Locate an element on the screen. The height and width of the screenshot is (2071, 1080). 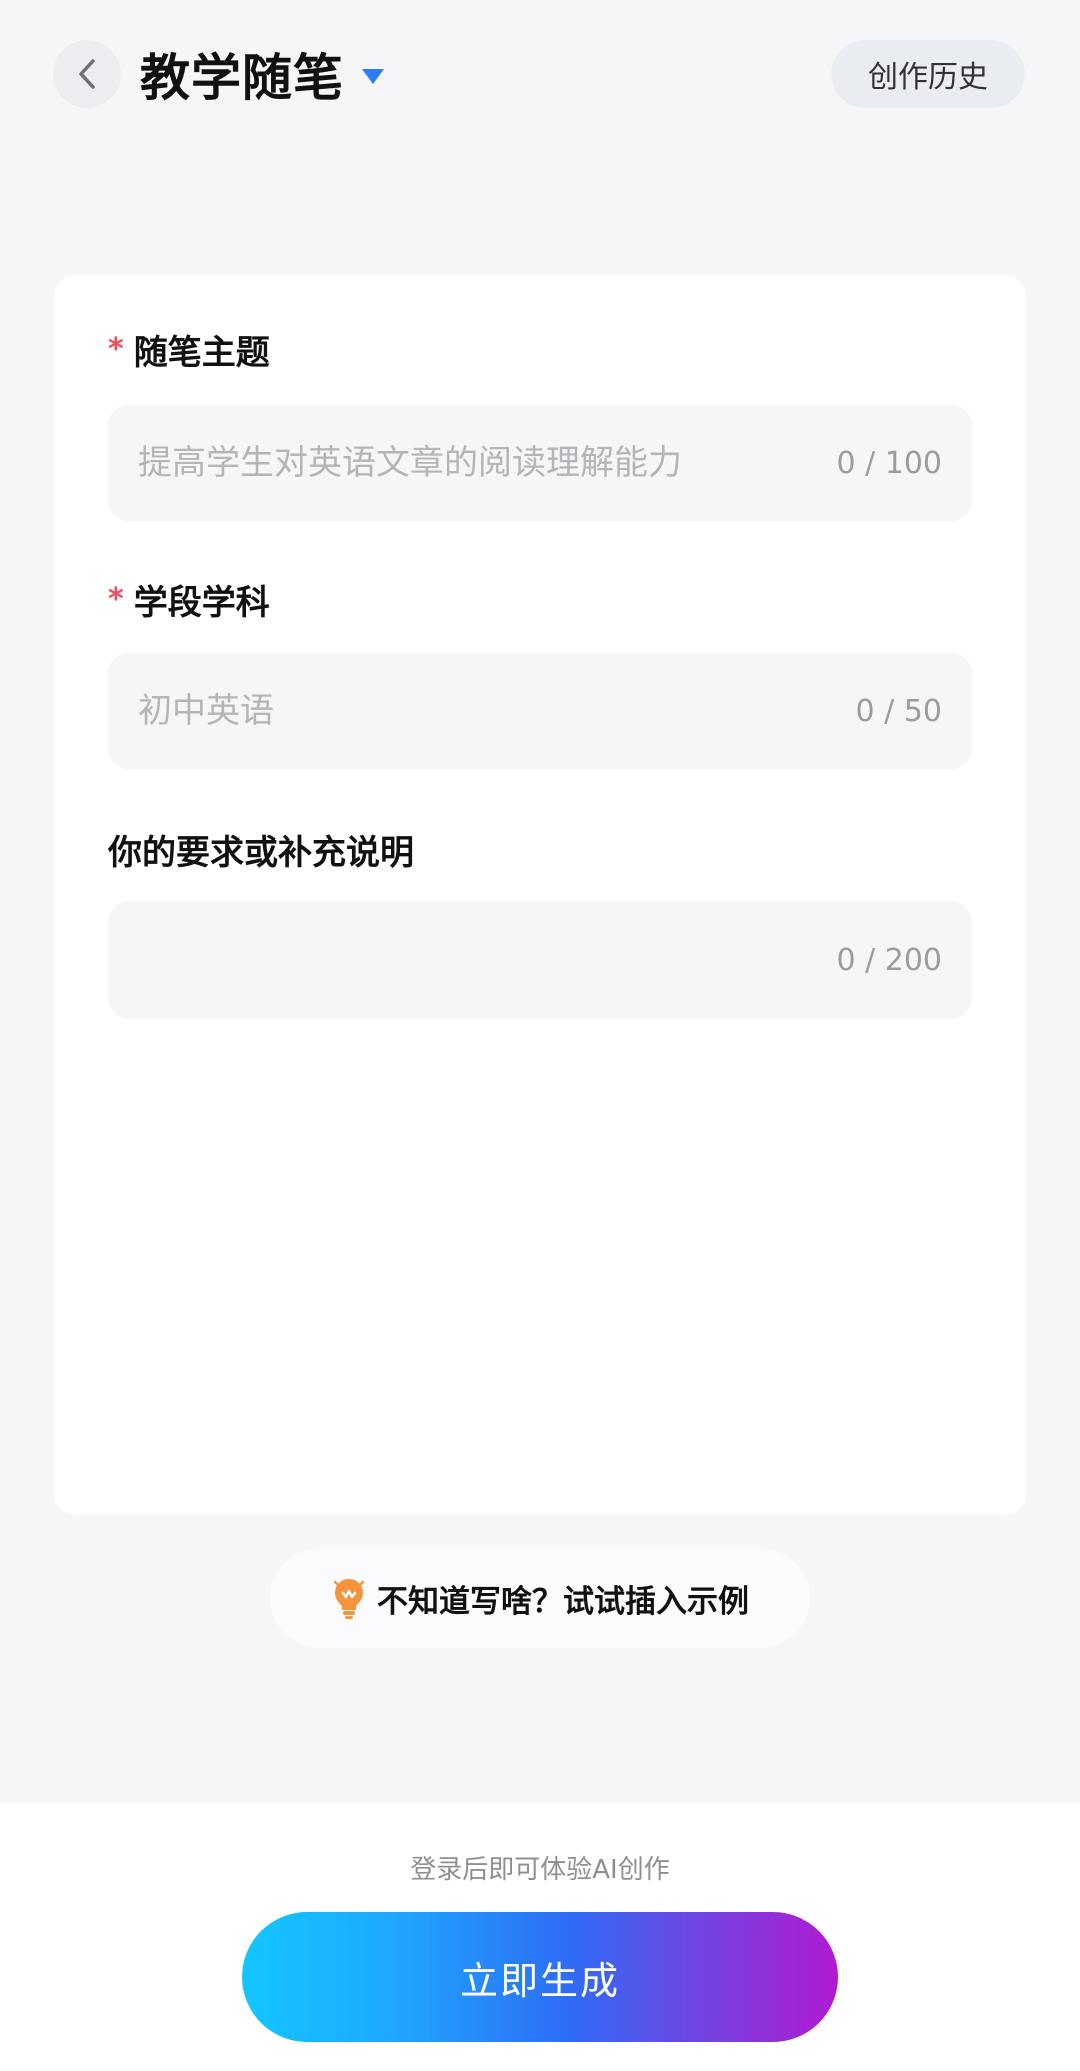
topic-label: * 随笔主题 is located at coordinates (189, 349).